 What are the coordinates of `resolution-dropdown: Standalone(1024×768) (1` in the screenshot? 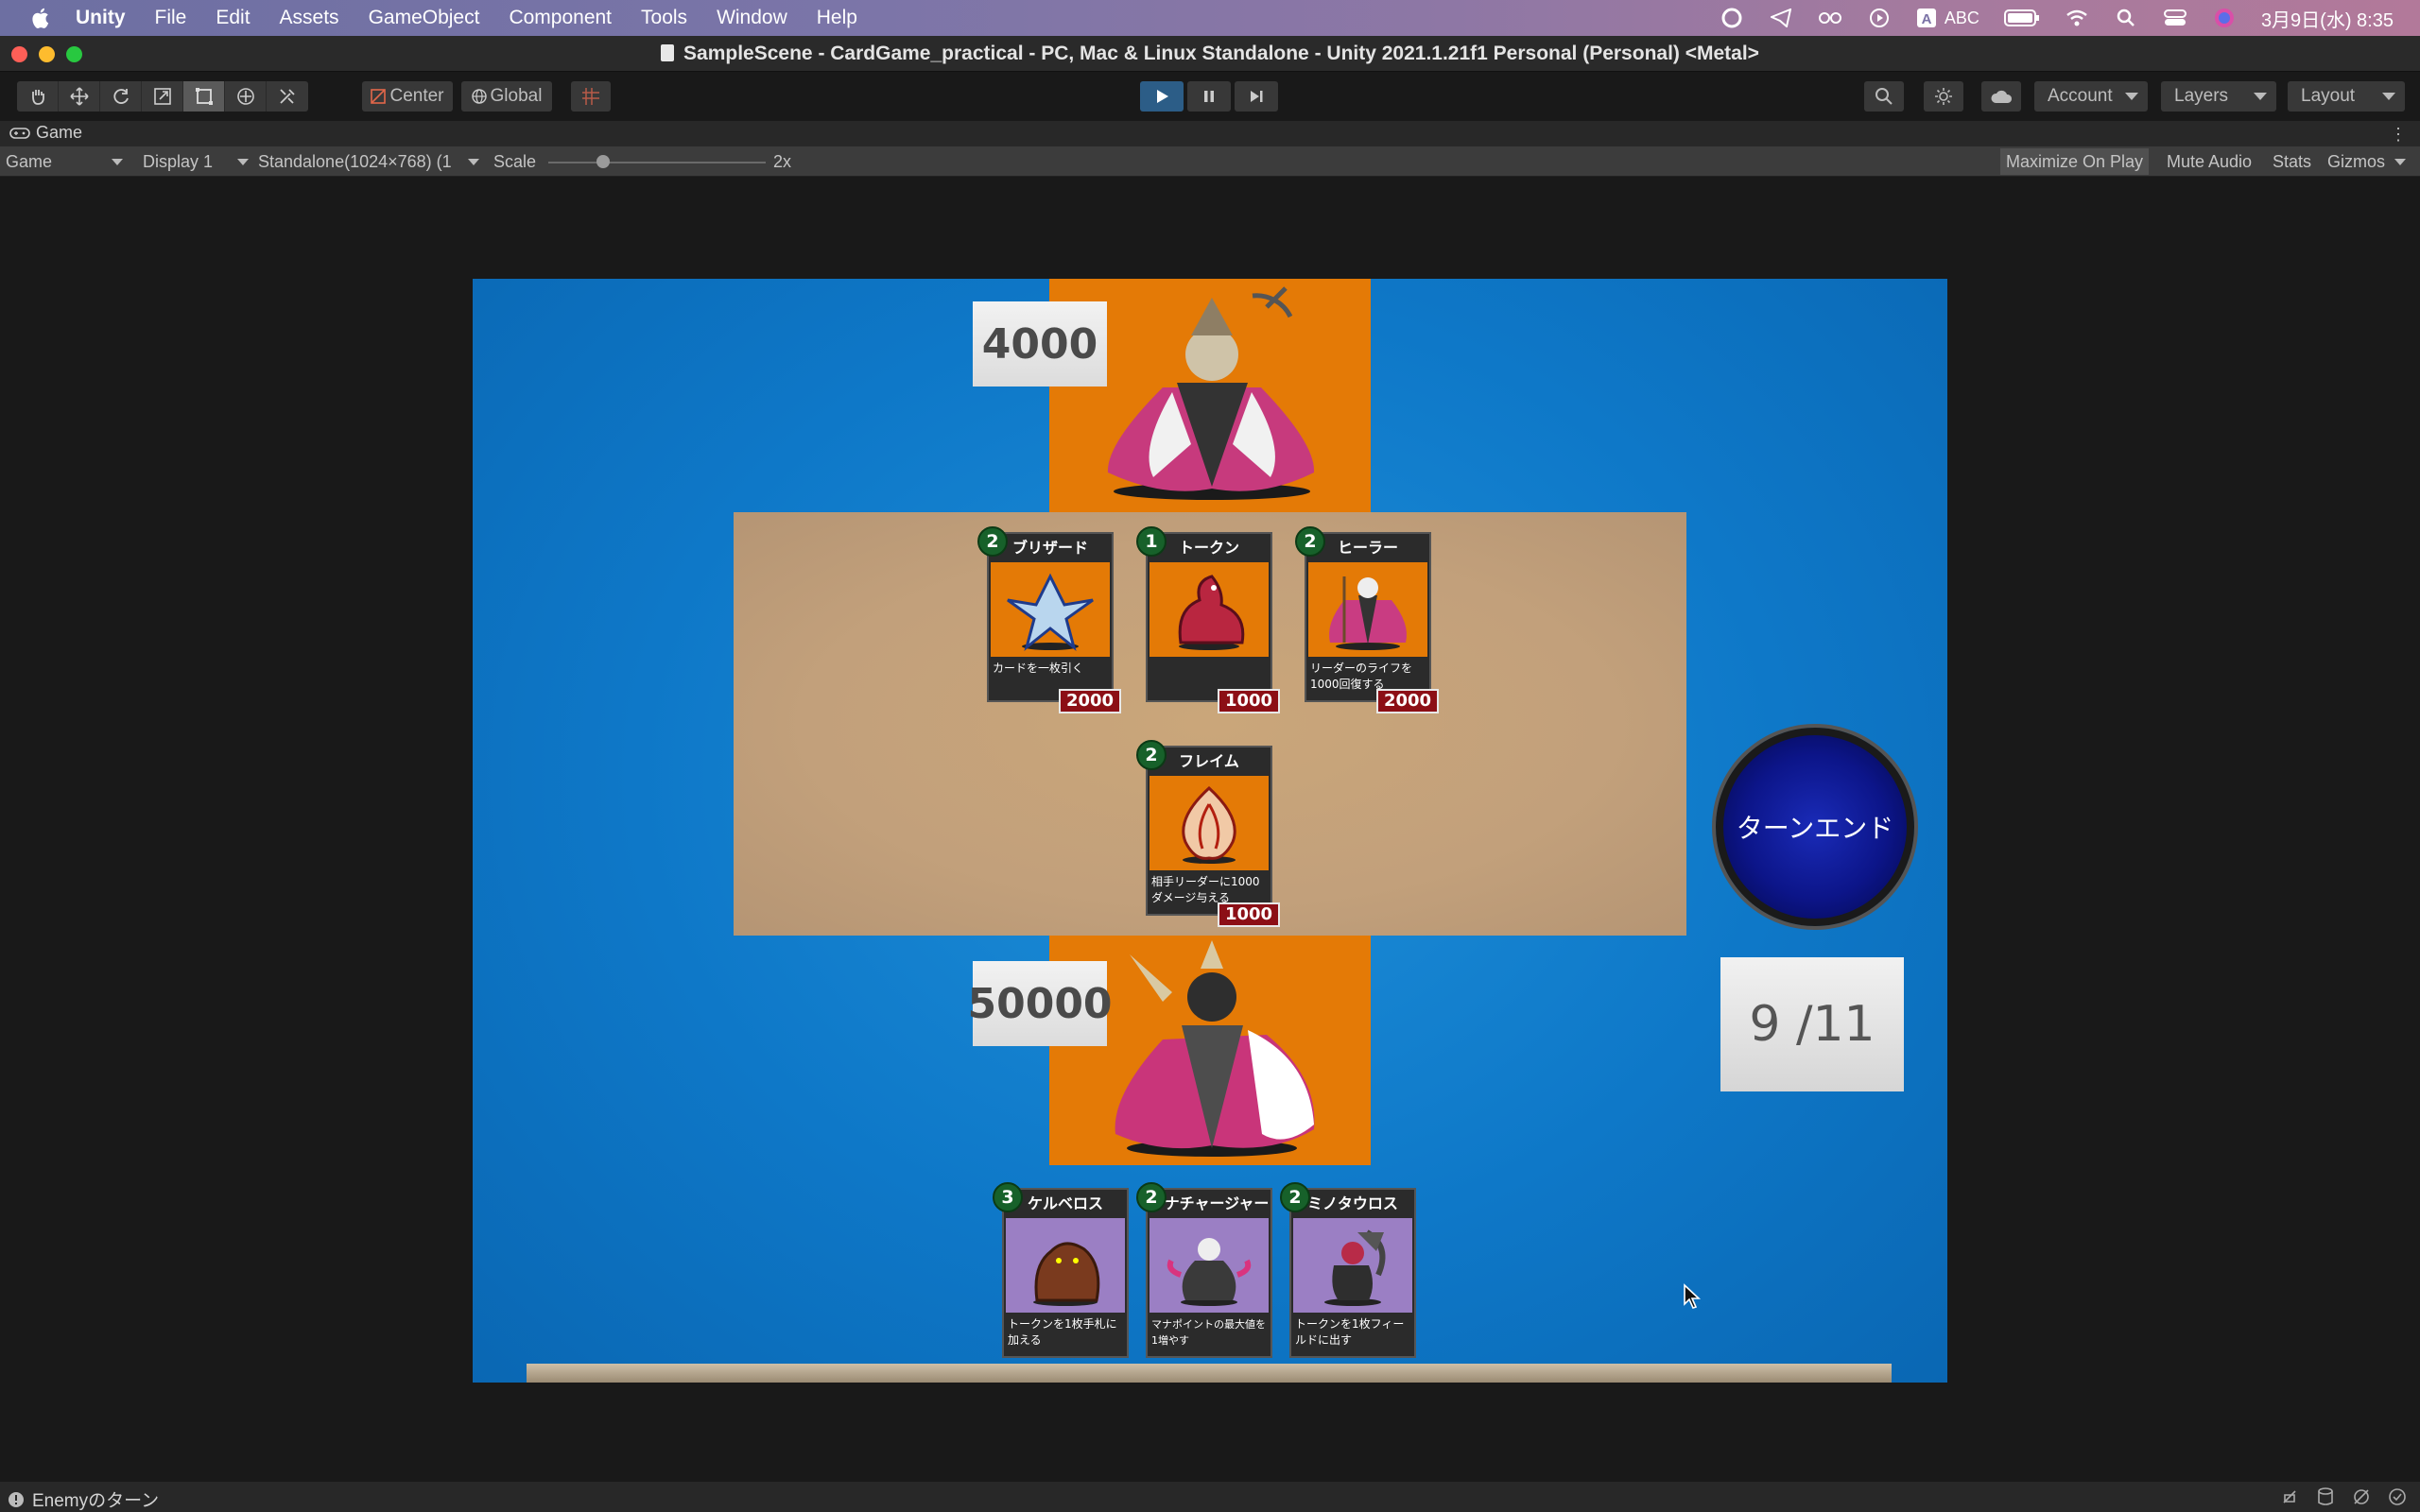 It's located at (368, 161).